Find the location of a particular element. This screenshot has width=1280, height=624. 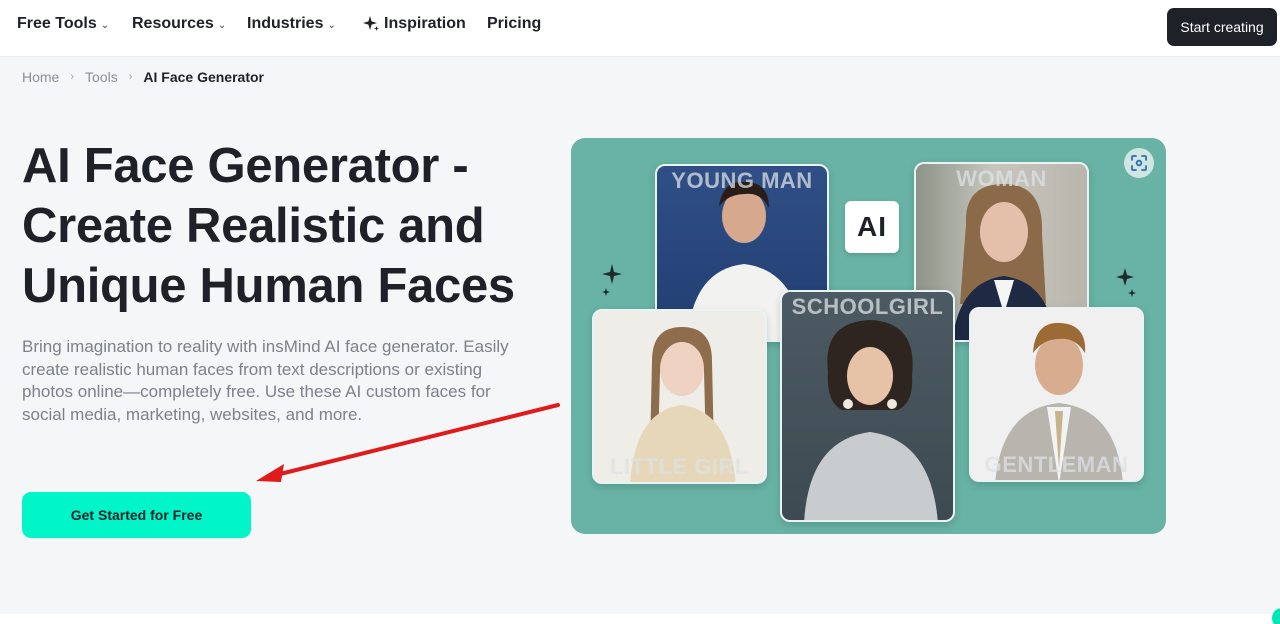

nav-industries-label: Industries is located at coordinates (285, 23).